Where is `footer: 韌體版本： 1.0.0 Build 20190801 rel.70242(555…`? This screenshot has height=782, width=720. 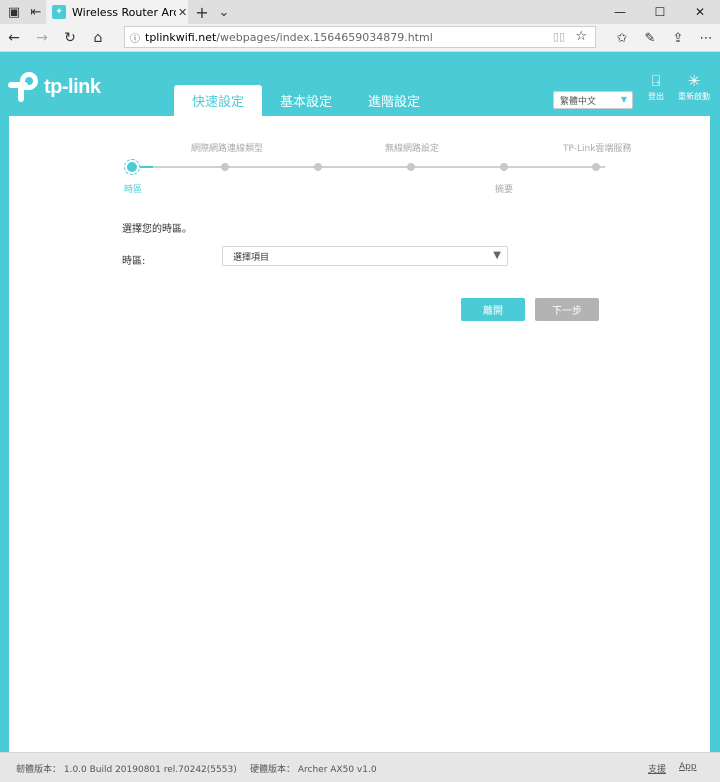
footer: 韌體版本： 1.0.0 Build 20190801 rel.70242(555… is located at coordinates (360, 767).